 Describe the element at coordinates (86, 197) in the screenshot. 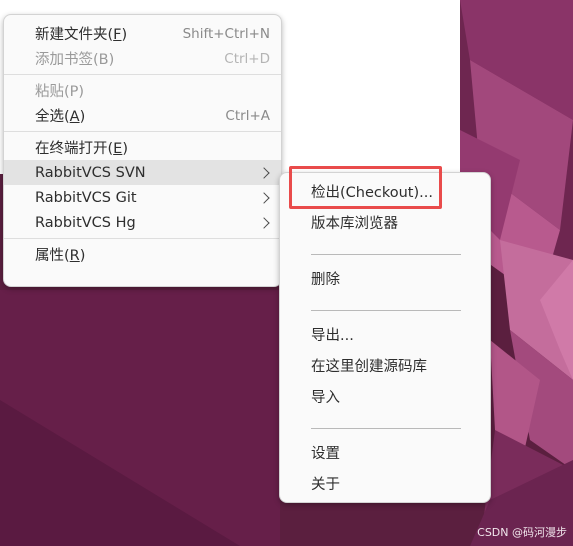

I see `menu-item-label: RabbitVCS Git` at that location.